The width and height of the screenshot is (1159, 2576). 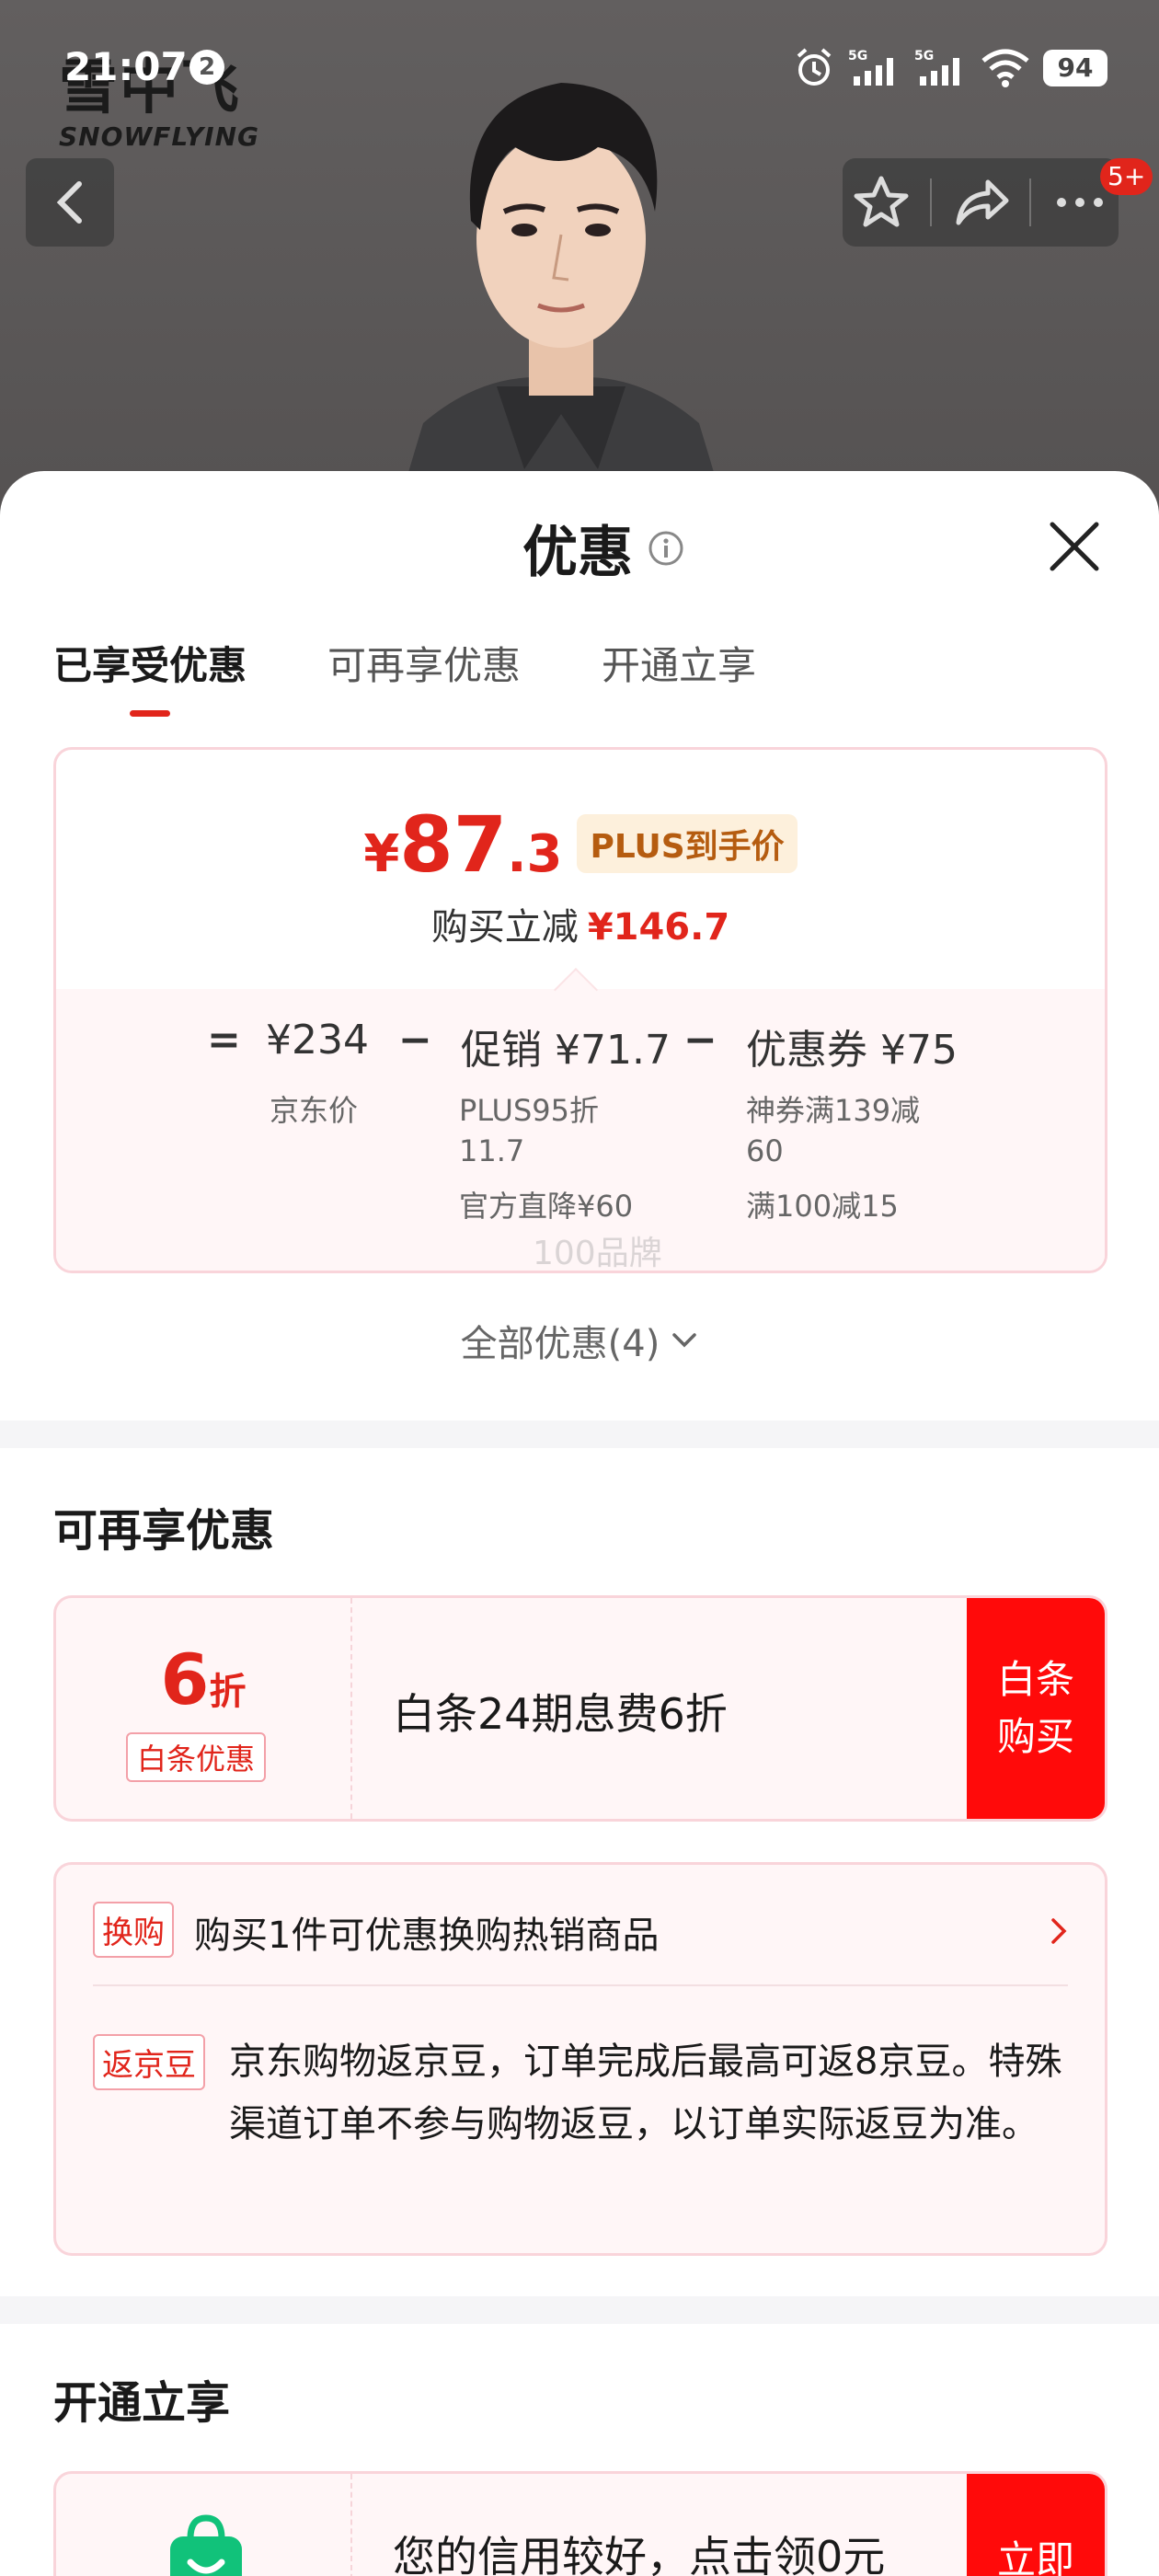 I want to click on brand-name-en: SNOWFLYING, so click(x=159, y=136).